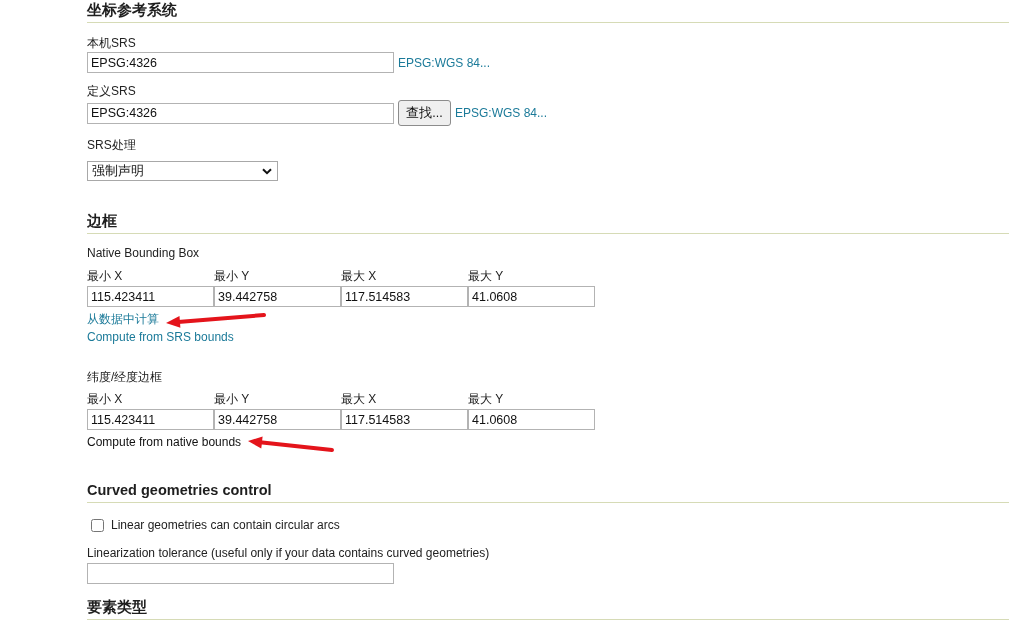 Image resolution: width=1009 pixels, height=621 pixels. I want to click on checkbox, so click(97, 525).